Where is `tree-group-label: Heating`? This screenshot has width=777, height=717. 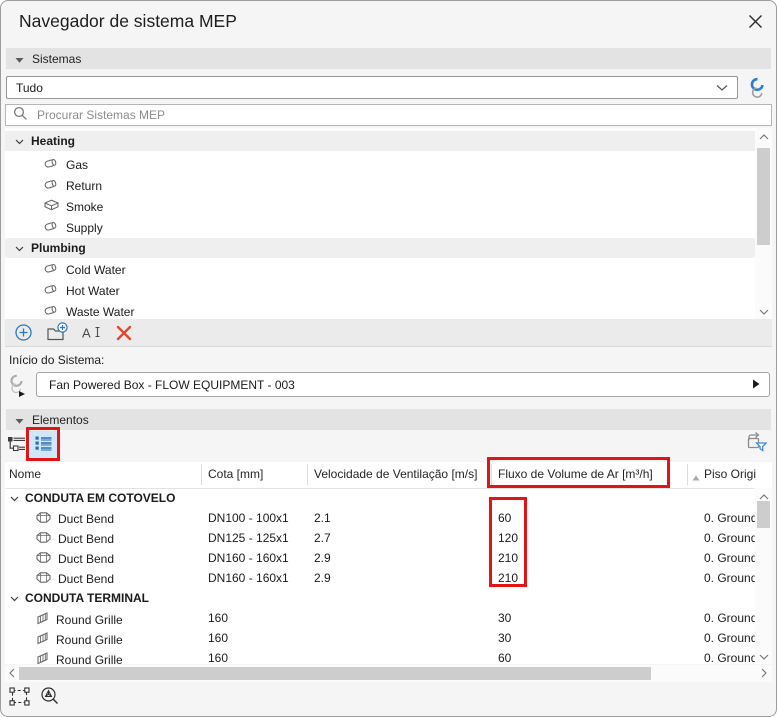 tree-group-label: Heating is located at coordinates (53, 141).